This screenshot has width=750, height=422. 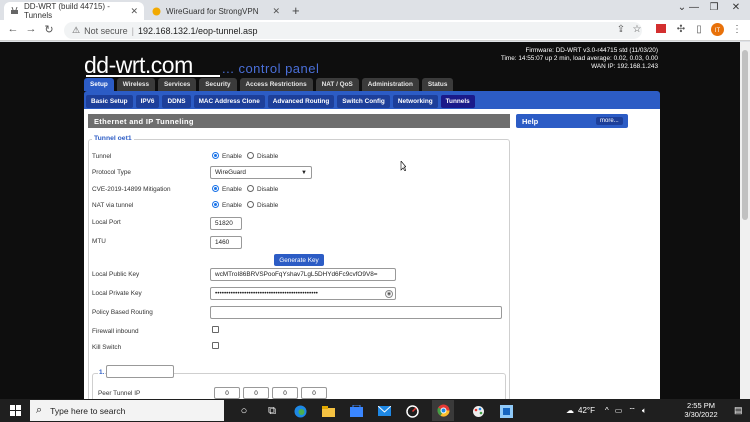 I want to click on tunnel-enable-text: Enable, so click(x=232, y=156).